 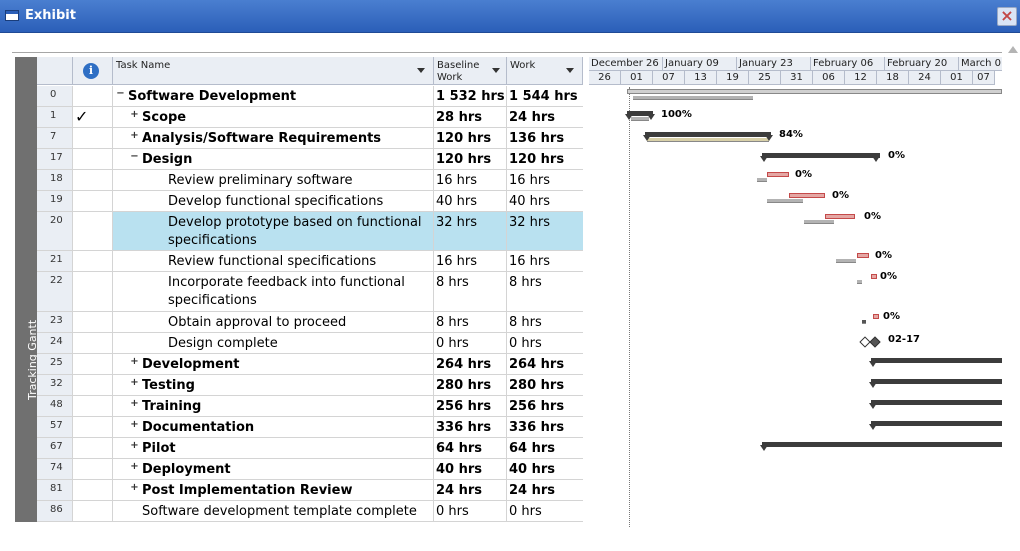 I want to click on work-cell: 256 hrs, so click(x=545, y=406).